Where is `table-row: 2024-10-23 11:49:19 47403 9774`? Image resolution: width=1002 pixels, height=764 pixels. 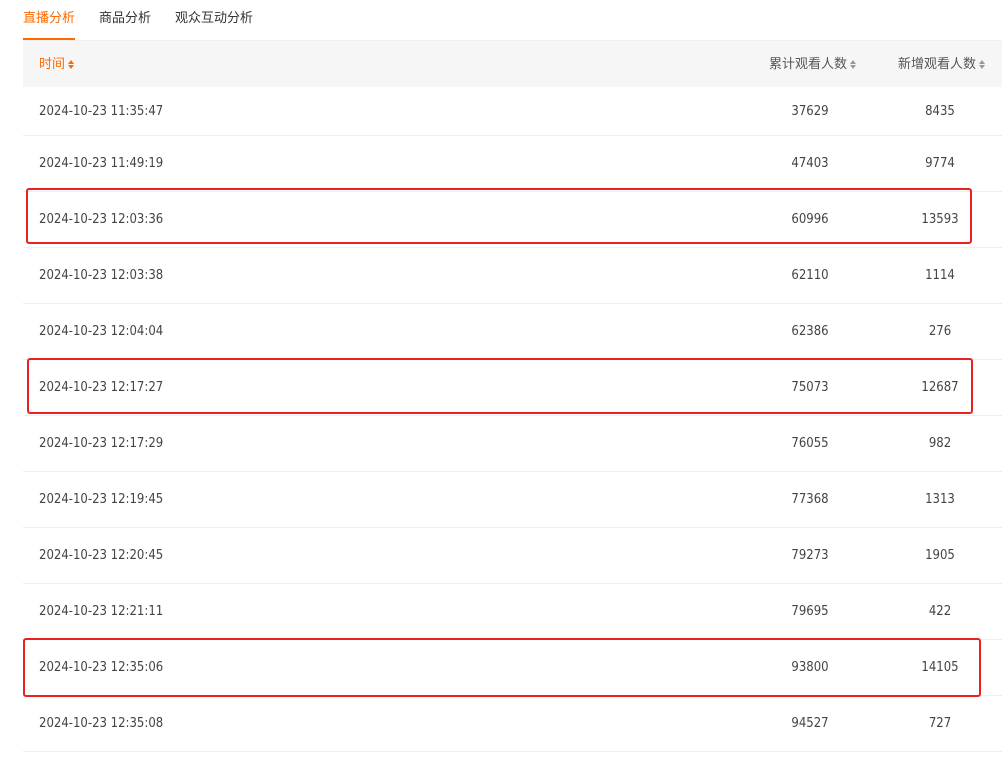 table-row: 2024-10-23 11:49:19 47403 9774 is located at coordinates (512, 164).